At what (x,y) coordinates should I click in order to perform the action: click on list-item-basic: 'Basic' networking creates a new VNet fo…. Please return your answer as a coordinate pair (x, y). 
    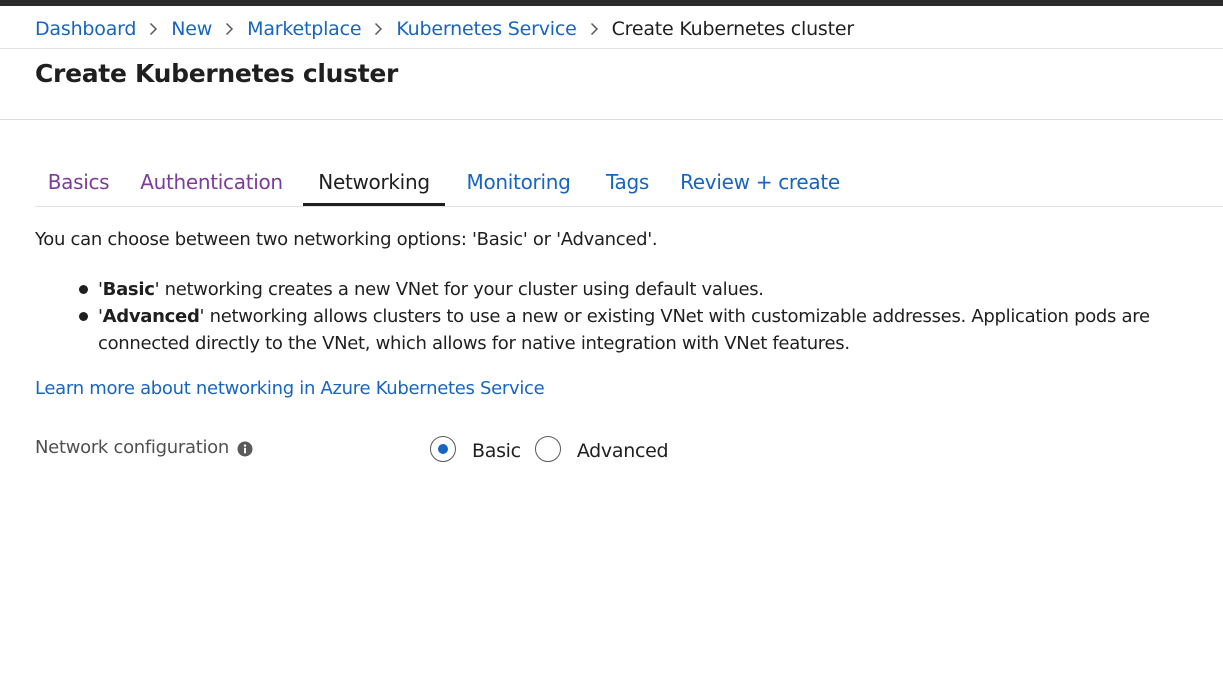
    Looking at the image, I should click on (646, 289).